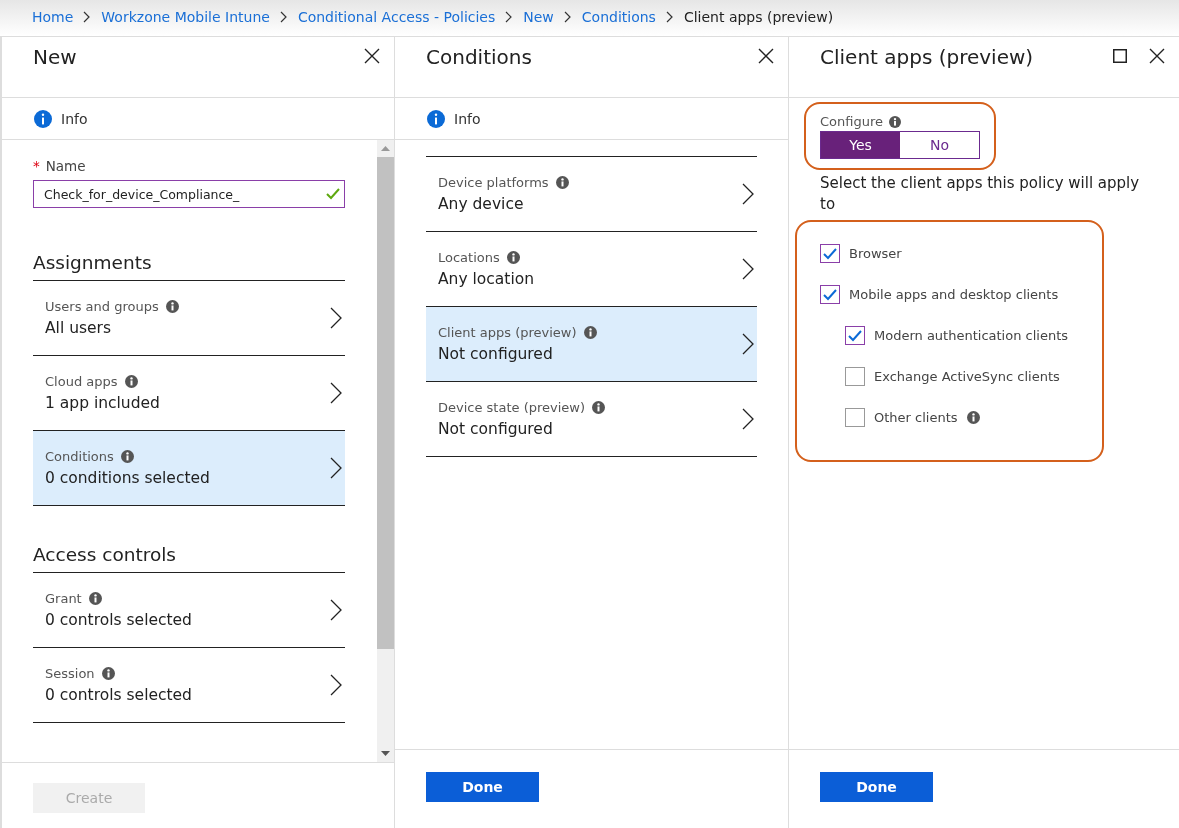 Image resolution: width=1179 pixels, height=828 pixels. What do you see at coordinates (127, 478) in the screenshot?
I see `item-value: 0 conditions selected` at bounding box center [127, 478].